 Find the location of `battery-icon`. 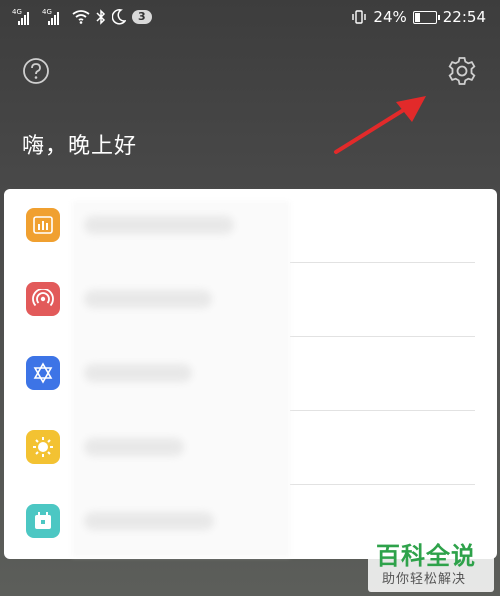

battery-icon is located at coordinates (426, 17).